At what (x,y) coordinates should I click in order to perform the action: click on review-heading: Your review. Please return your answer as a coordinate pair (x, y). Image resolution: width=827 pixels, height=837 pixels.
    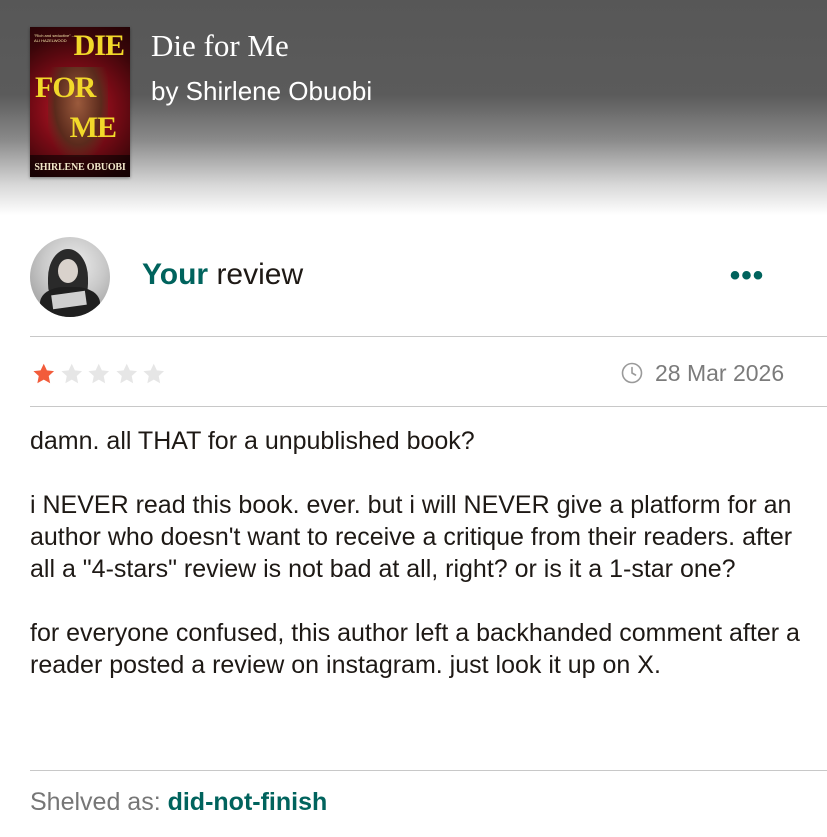
    Looking at the image, I should click on (222, 275).